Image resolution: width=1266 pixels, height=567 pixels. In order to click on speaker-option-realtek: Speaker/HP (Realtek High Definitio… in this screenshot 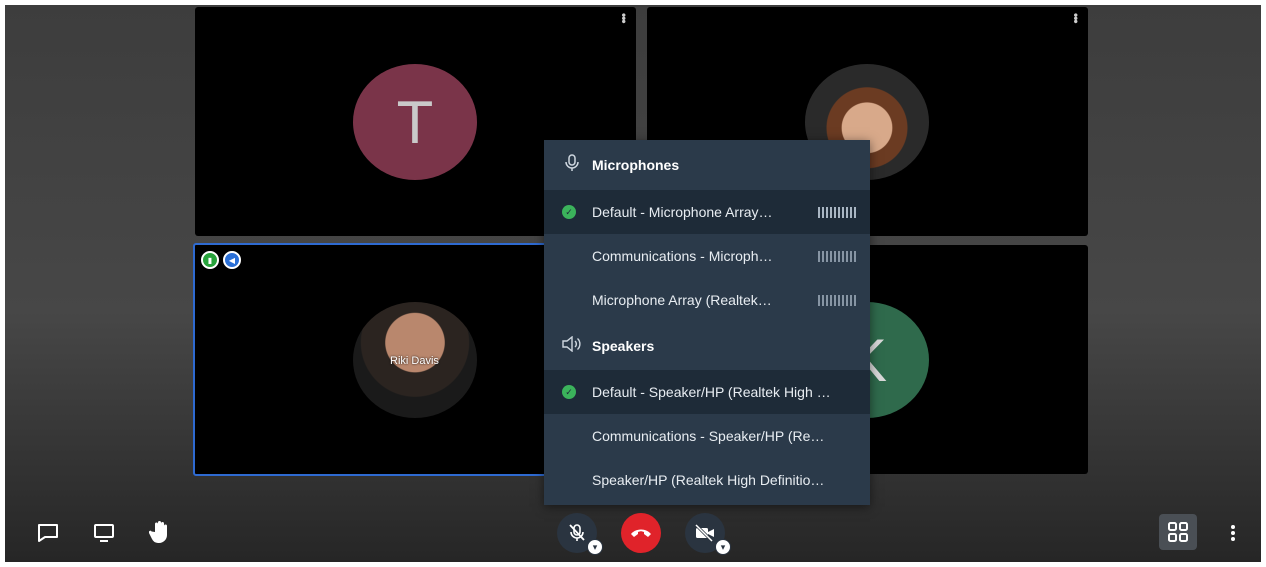, I will do `click(707, 480)`.